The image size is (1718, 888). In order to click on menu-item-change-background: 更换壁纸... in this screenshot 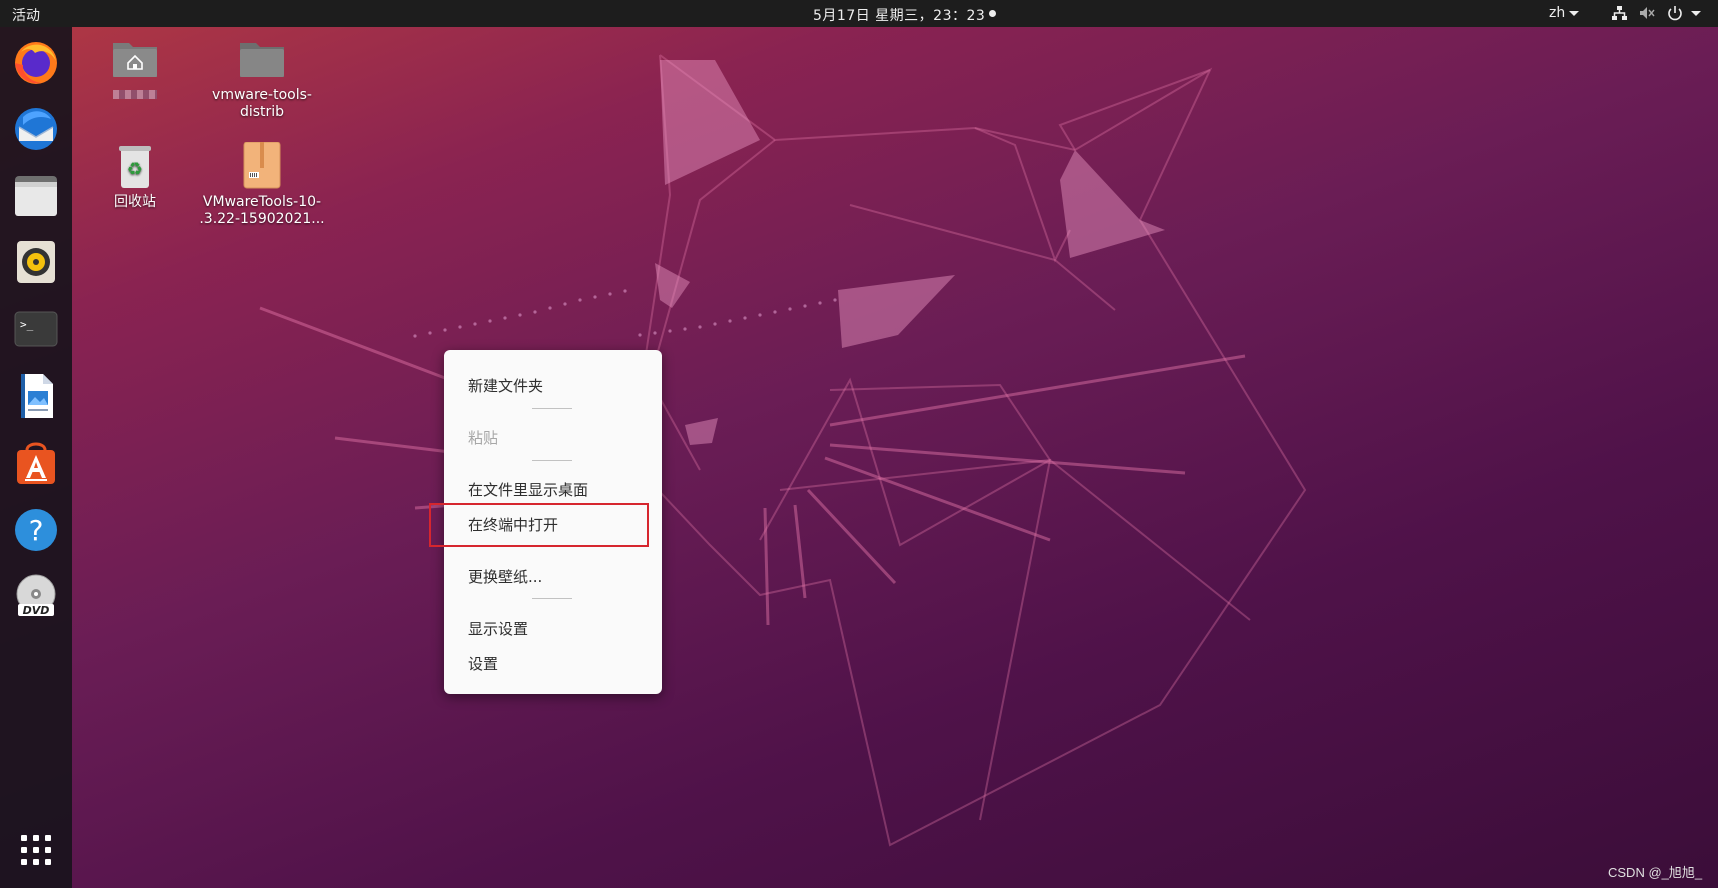, I will do `click(505, 576)`.